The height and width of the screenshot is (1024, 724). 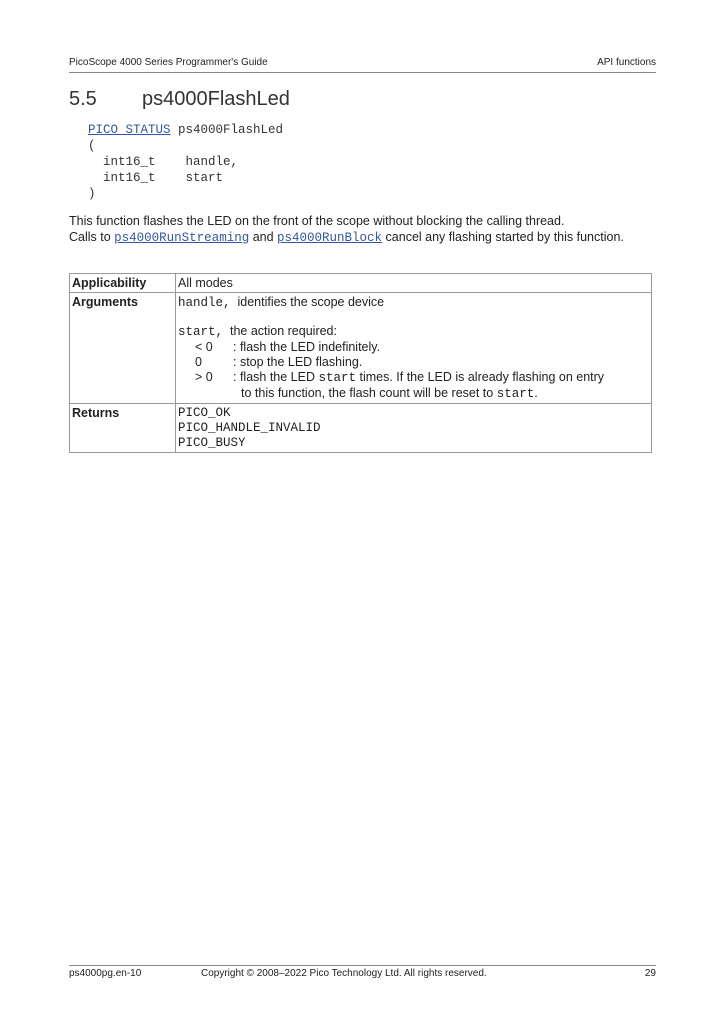 I want to click on header-section: API functions, so click(x=626, y=62).